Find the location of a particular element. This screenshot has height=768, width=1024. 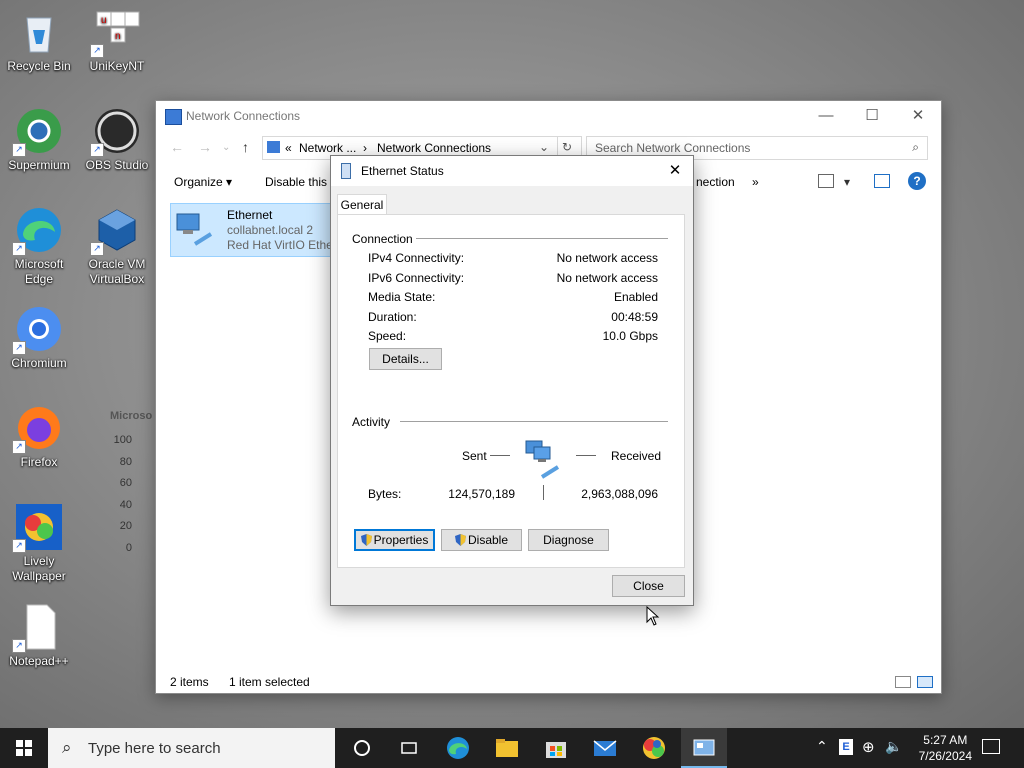

chromium-icon: ↗ is located at coordinates (37, 330).